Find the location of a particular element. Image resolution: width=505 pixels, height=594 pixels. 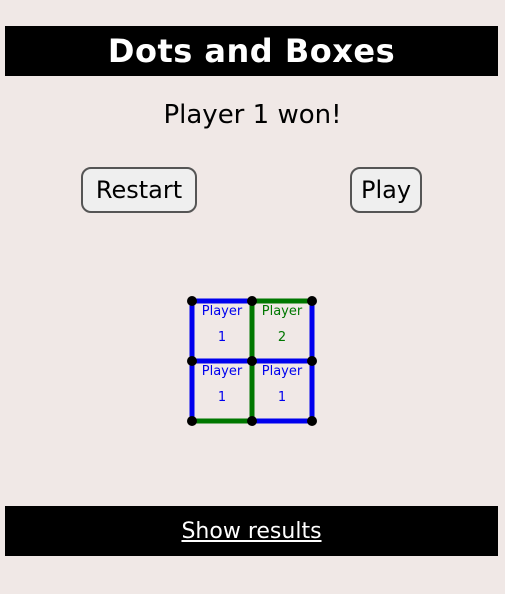

page-title: Dots and Boxes is located at coordinates (251, 51).